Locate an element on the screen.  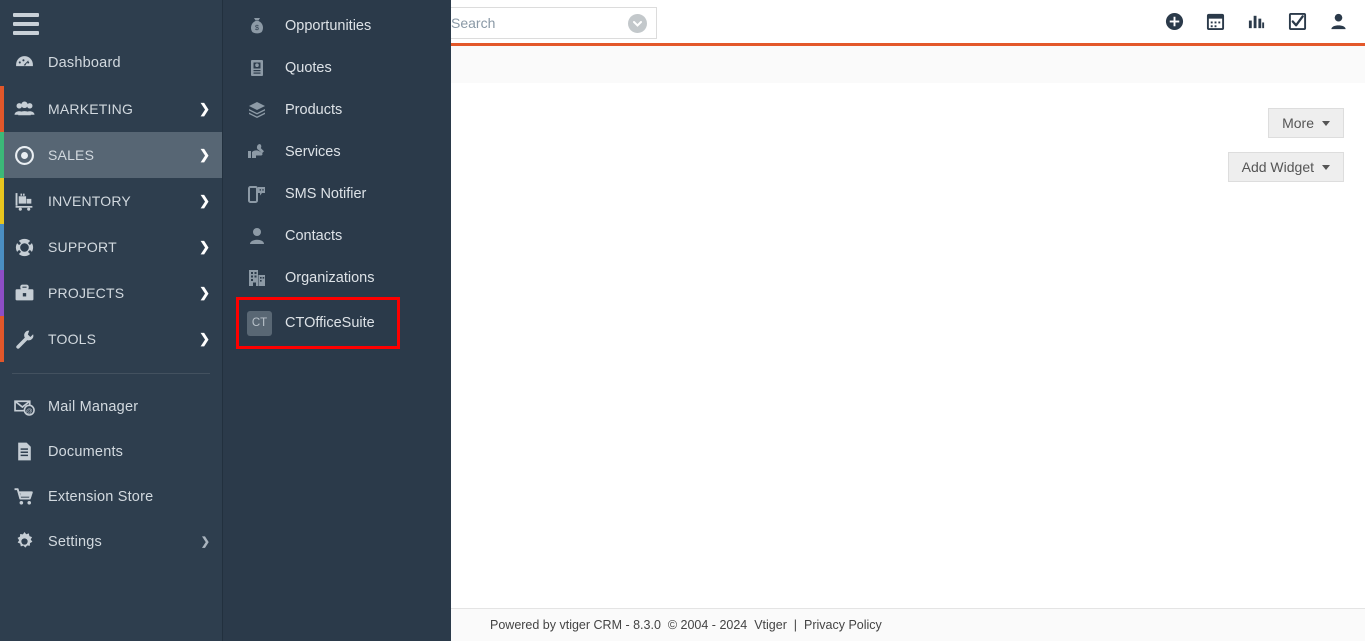
sms-phone-icon is located at coordinates (263, 194).